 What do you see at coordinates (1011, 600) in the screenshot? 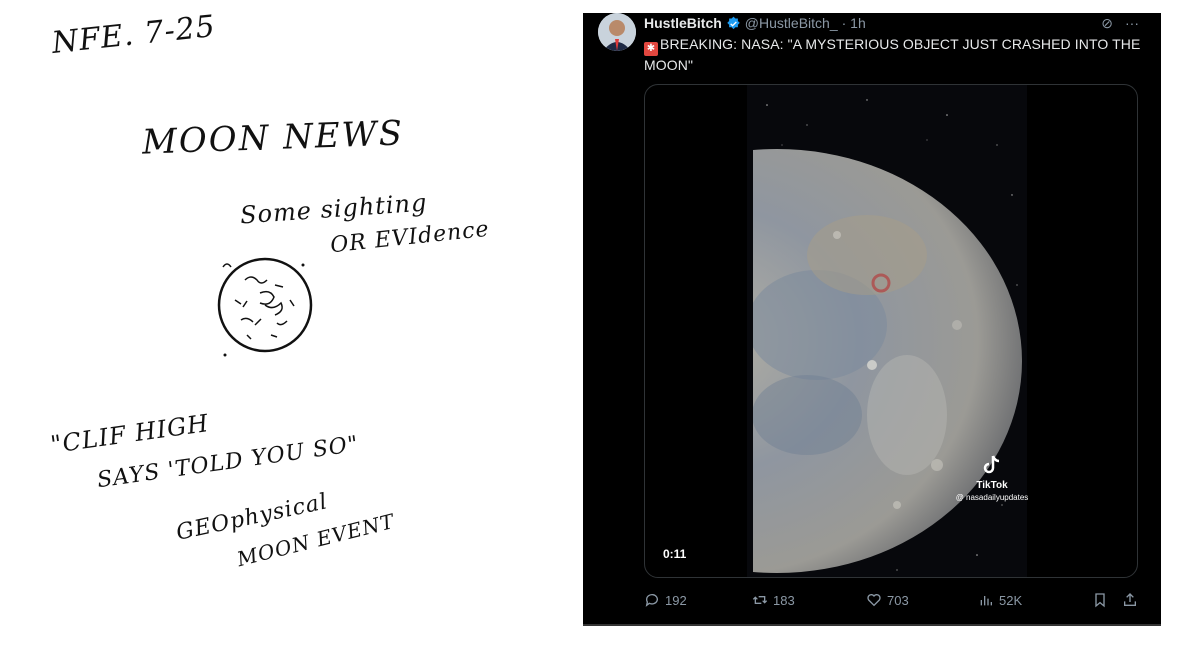
I see `views-count: 52K` at bounding box center [1011, 600].